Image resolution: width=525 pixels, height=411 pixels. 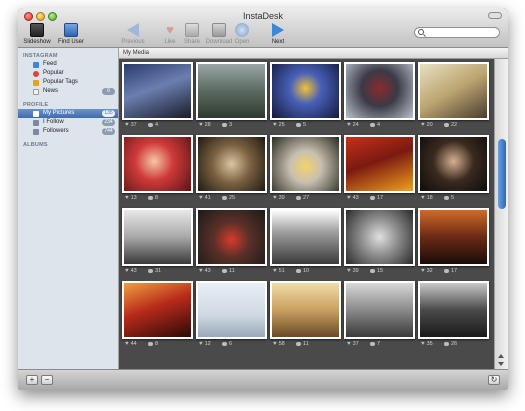 What do you see at coordinates (68, 64) in the screenshot?
I see `sidebar-item-feed: Feed` at bounding box center [68, 64].